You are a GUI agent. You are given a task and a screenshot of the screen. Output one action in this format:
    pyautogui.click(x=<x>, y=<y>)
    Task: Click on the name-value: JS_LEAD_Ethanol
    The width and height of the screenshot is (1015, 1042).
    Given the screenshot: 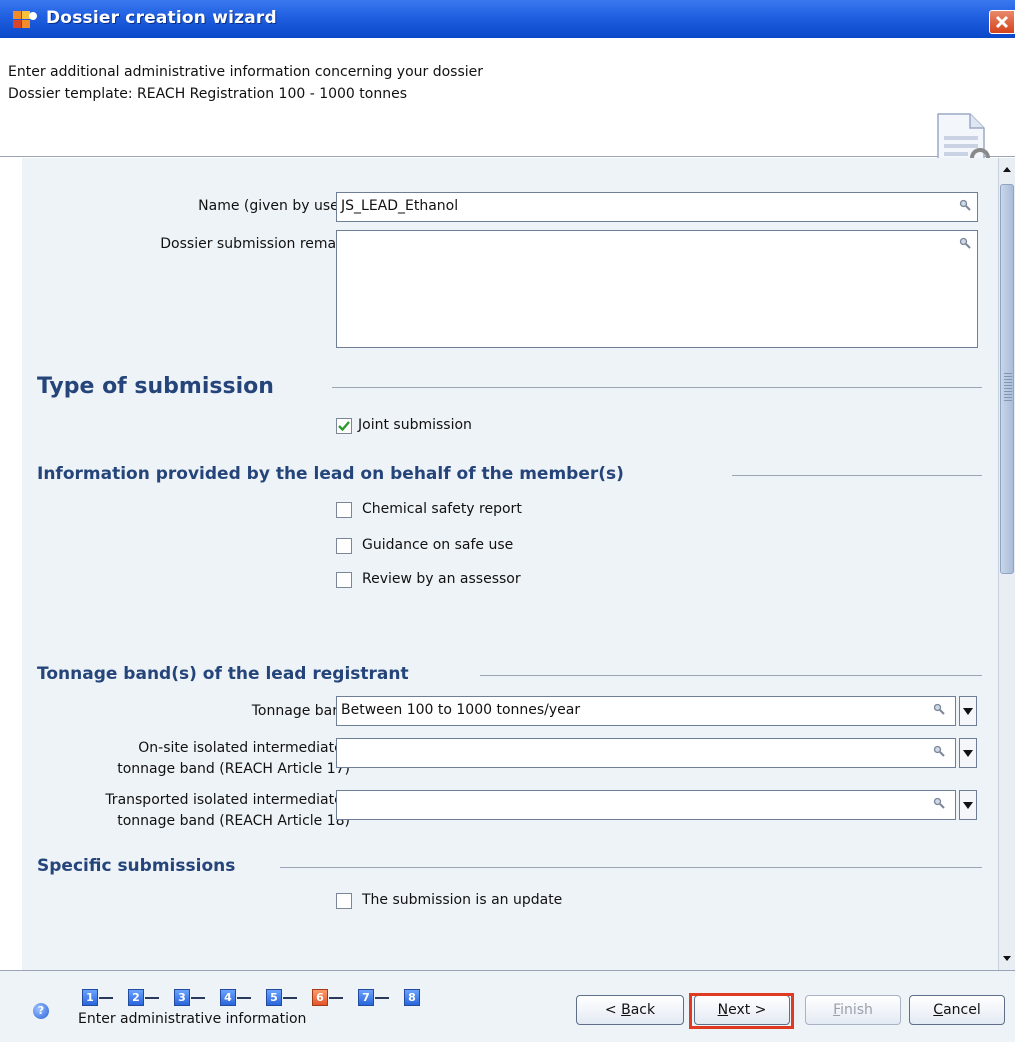 What is the action you would take?
    pyautogui.click(x=400, y=206)
    